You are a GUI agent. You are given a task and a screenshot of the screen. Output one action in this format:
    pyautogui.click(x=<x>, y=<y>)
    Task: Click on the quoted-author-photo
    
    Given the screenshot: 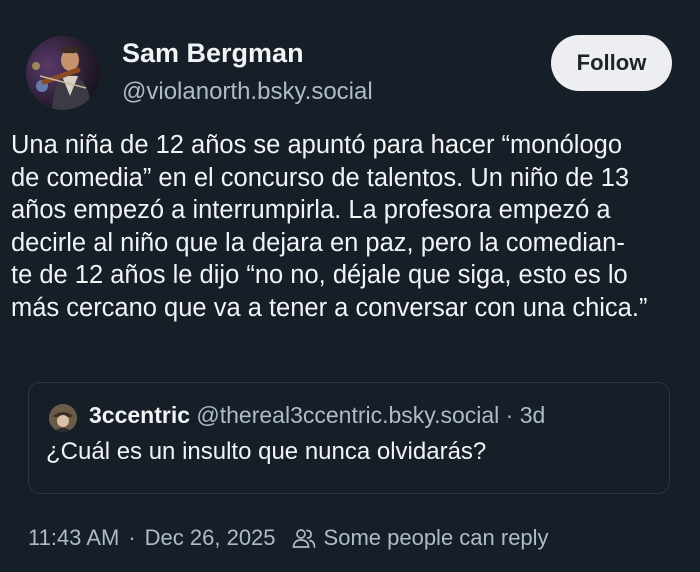 What is the action you would take?
    pyautogui.click(x=63, y=418)
    